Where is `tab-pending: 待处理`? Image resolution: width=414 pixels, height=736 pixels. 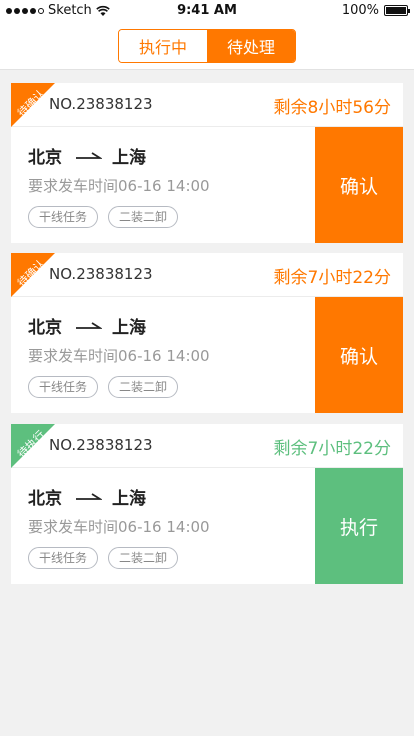 tab-pending: 待处理 is located at coordinates (251, 46).